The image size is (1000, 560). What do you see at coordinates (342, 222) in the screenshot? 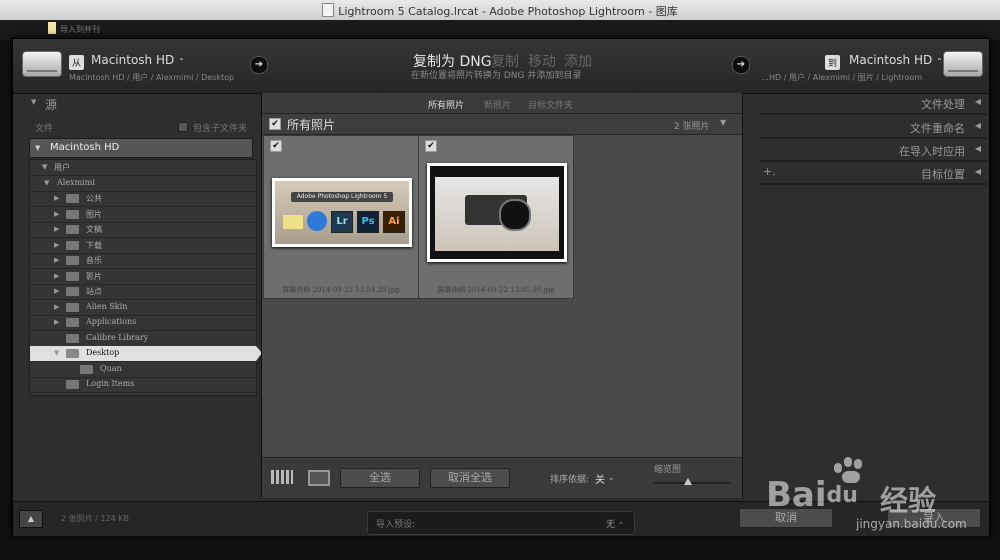
I see `lightroom-icon: Lr` at bounding box center [342, 222].